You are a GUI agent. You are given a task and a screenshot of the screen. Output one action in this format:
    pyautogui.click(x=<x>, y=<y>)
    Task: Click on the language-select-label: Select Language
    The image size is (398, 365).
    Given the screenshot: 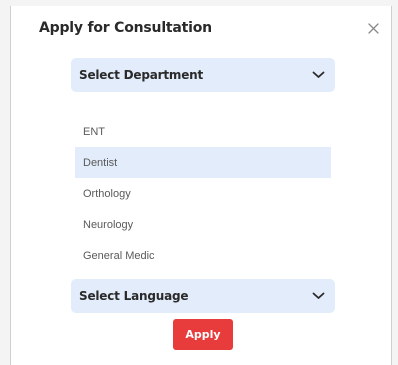 What is the action you would take?
    pyautogui.click(x=134, y=296)
    